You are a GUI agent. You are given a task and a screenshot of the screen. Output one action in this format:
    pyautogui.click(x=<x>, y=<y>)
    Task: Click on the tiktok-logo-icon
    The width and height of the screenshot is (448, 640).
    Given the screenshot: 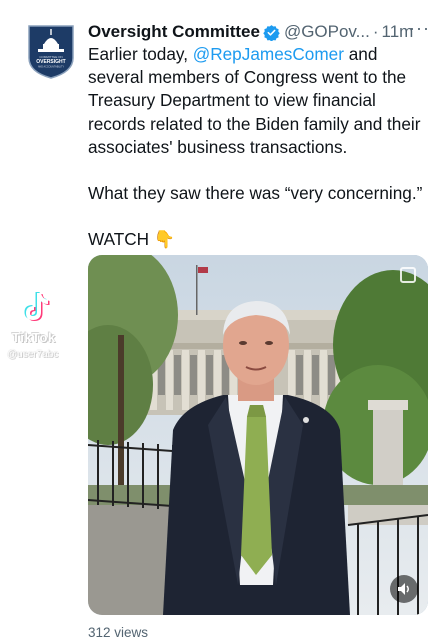 What is the action you would take?
    pyautogui.click(x=37, y=306)
    